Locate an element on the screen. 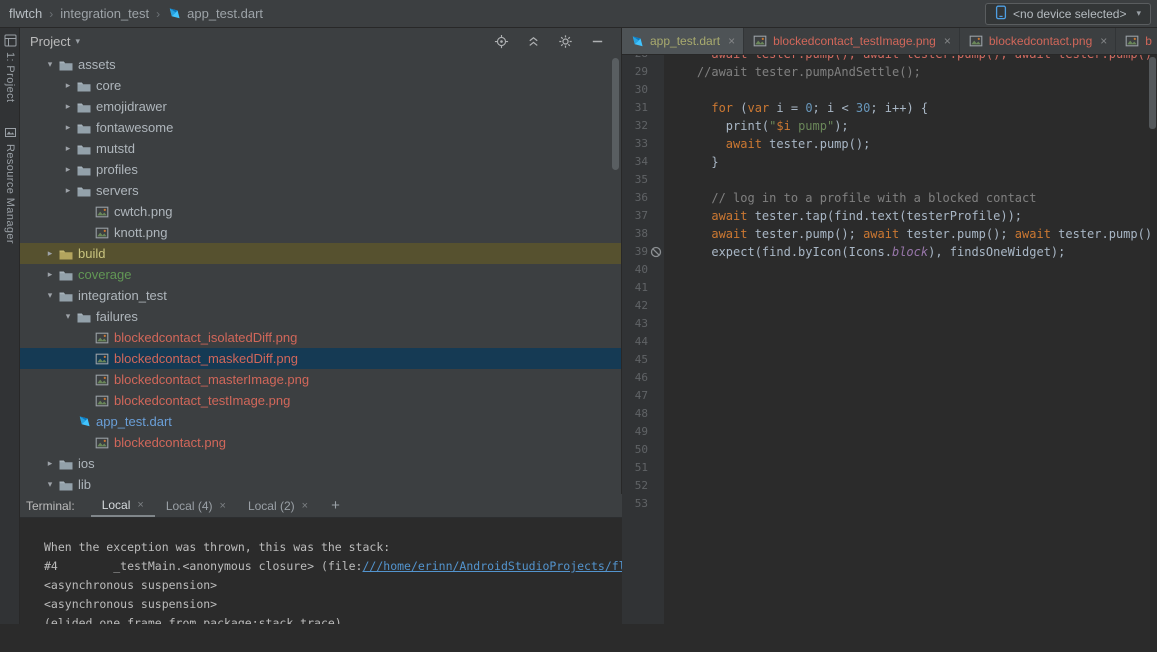  tree-item-fontawesome: ▸ fontawesome is located at coordinates (320, 127).